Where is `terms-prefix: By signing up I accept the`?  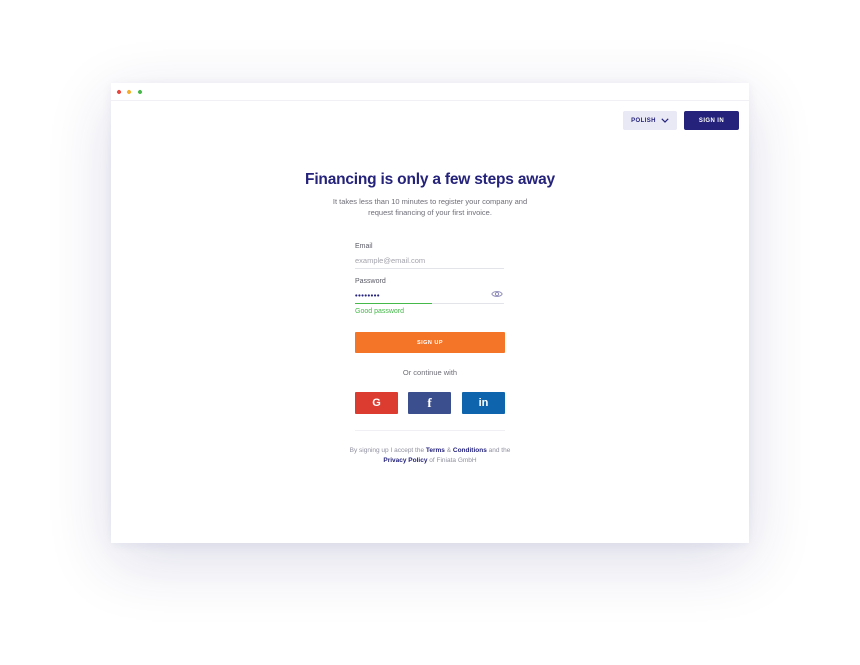
terms-prefix: By signing up I accept the is located at coordinates (387, 450).